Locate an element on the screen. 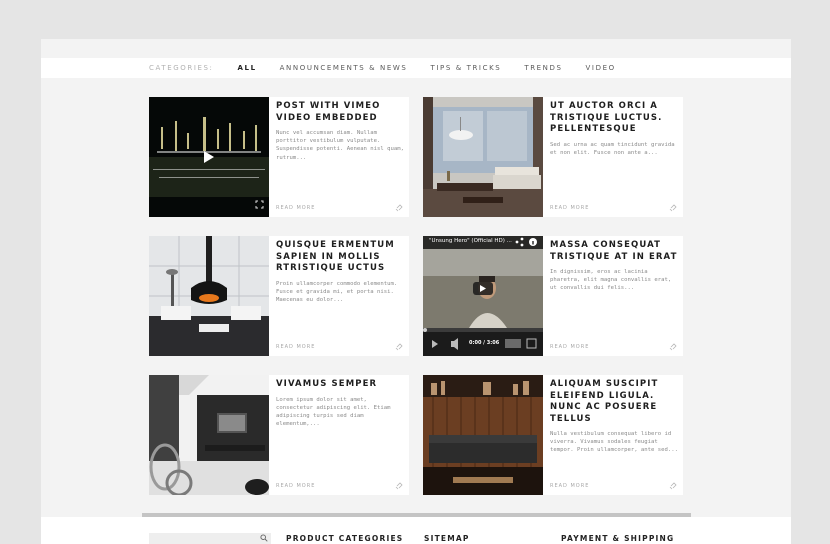 This screenshot has height=544, width=830. category-announcements: ANNOUNCEMENTS & NEWS is located at coordinates (344, 68).